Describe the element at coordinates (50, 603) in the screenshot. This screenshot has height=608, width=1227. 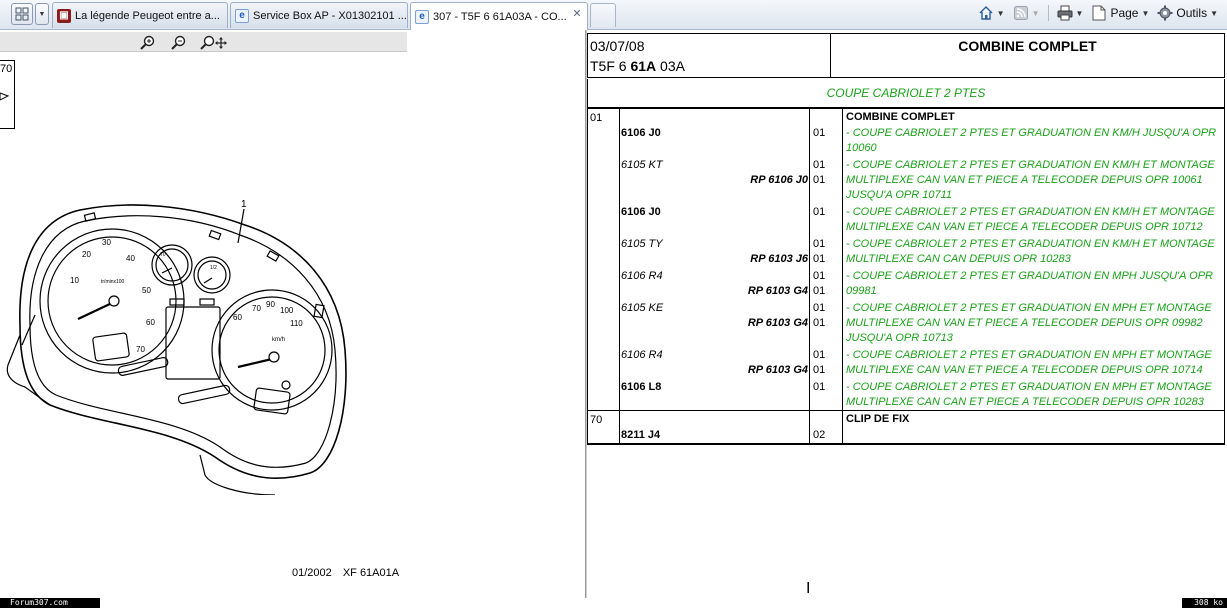
I see `watermark-left: Forum307.com` at that location.